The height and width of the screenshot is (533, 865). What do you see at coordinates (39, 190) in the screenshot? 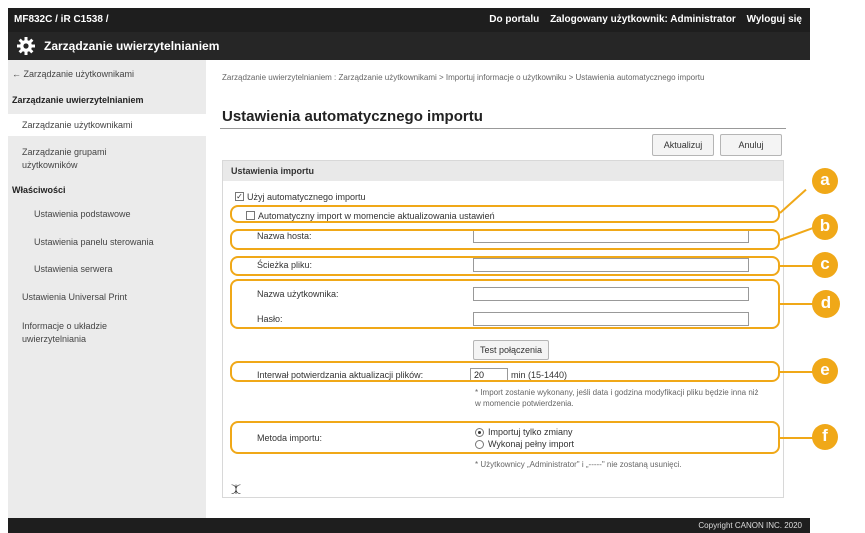
I see `sidebar-section-properties: Właściwości` at bounding box center [39, 190].